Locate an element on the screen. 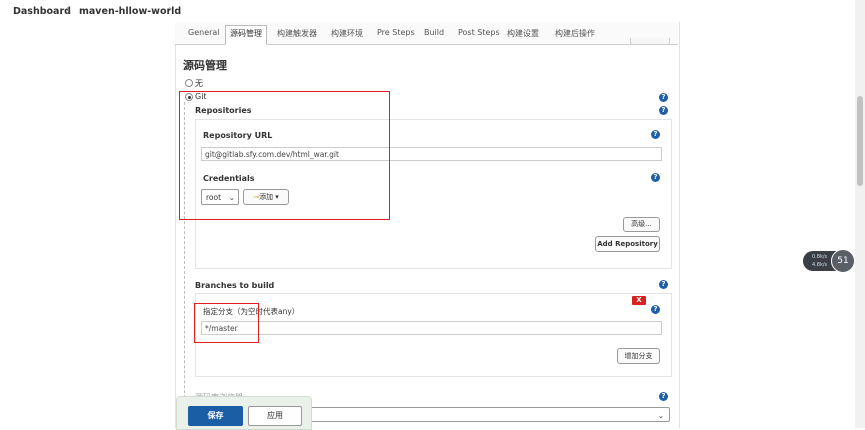 The image size is (865, 430). credentials-help-icon: ? is located at coordinates (655, 177).